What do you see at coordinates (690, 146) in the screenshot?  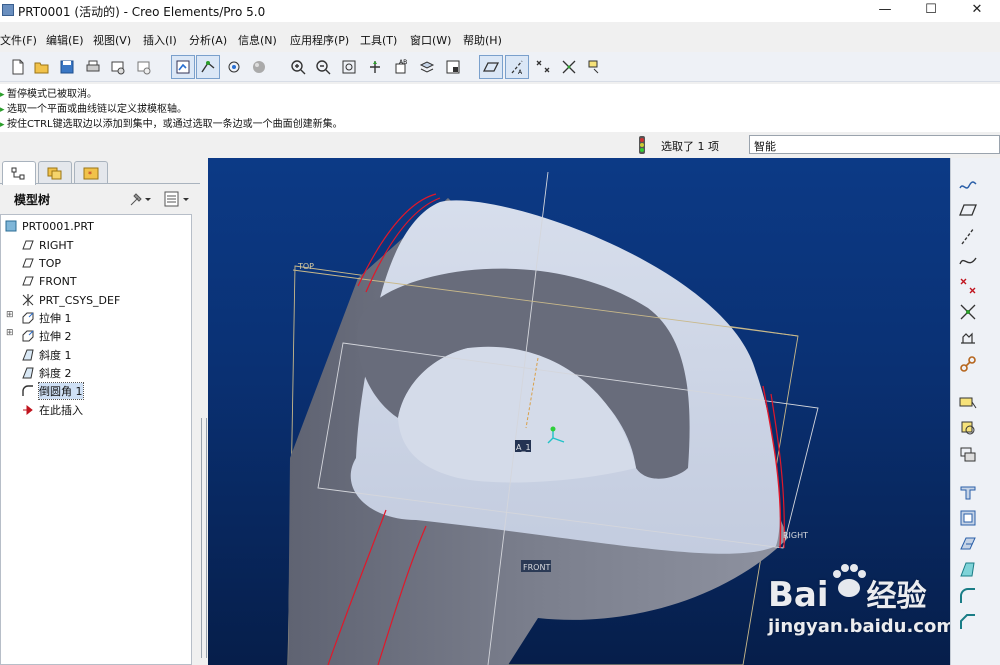 I see `selection-count: 选取了 1 项` at bounding box center [690, 146].